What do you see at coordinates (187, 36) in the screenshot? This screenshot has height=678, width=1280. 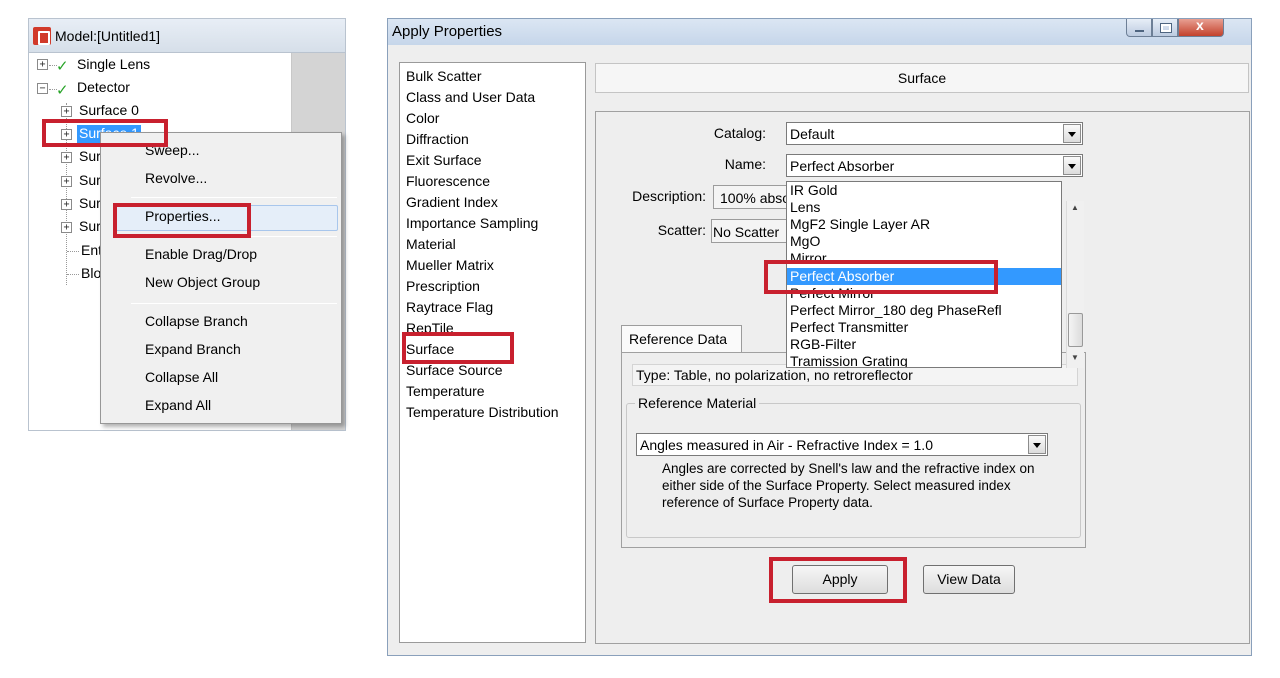 I see `tree-title-bar: Model:[Untitled1]` at bounding box center [187, 36].